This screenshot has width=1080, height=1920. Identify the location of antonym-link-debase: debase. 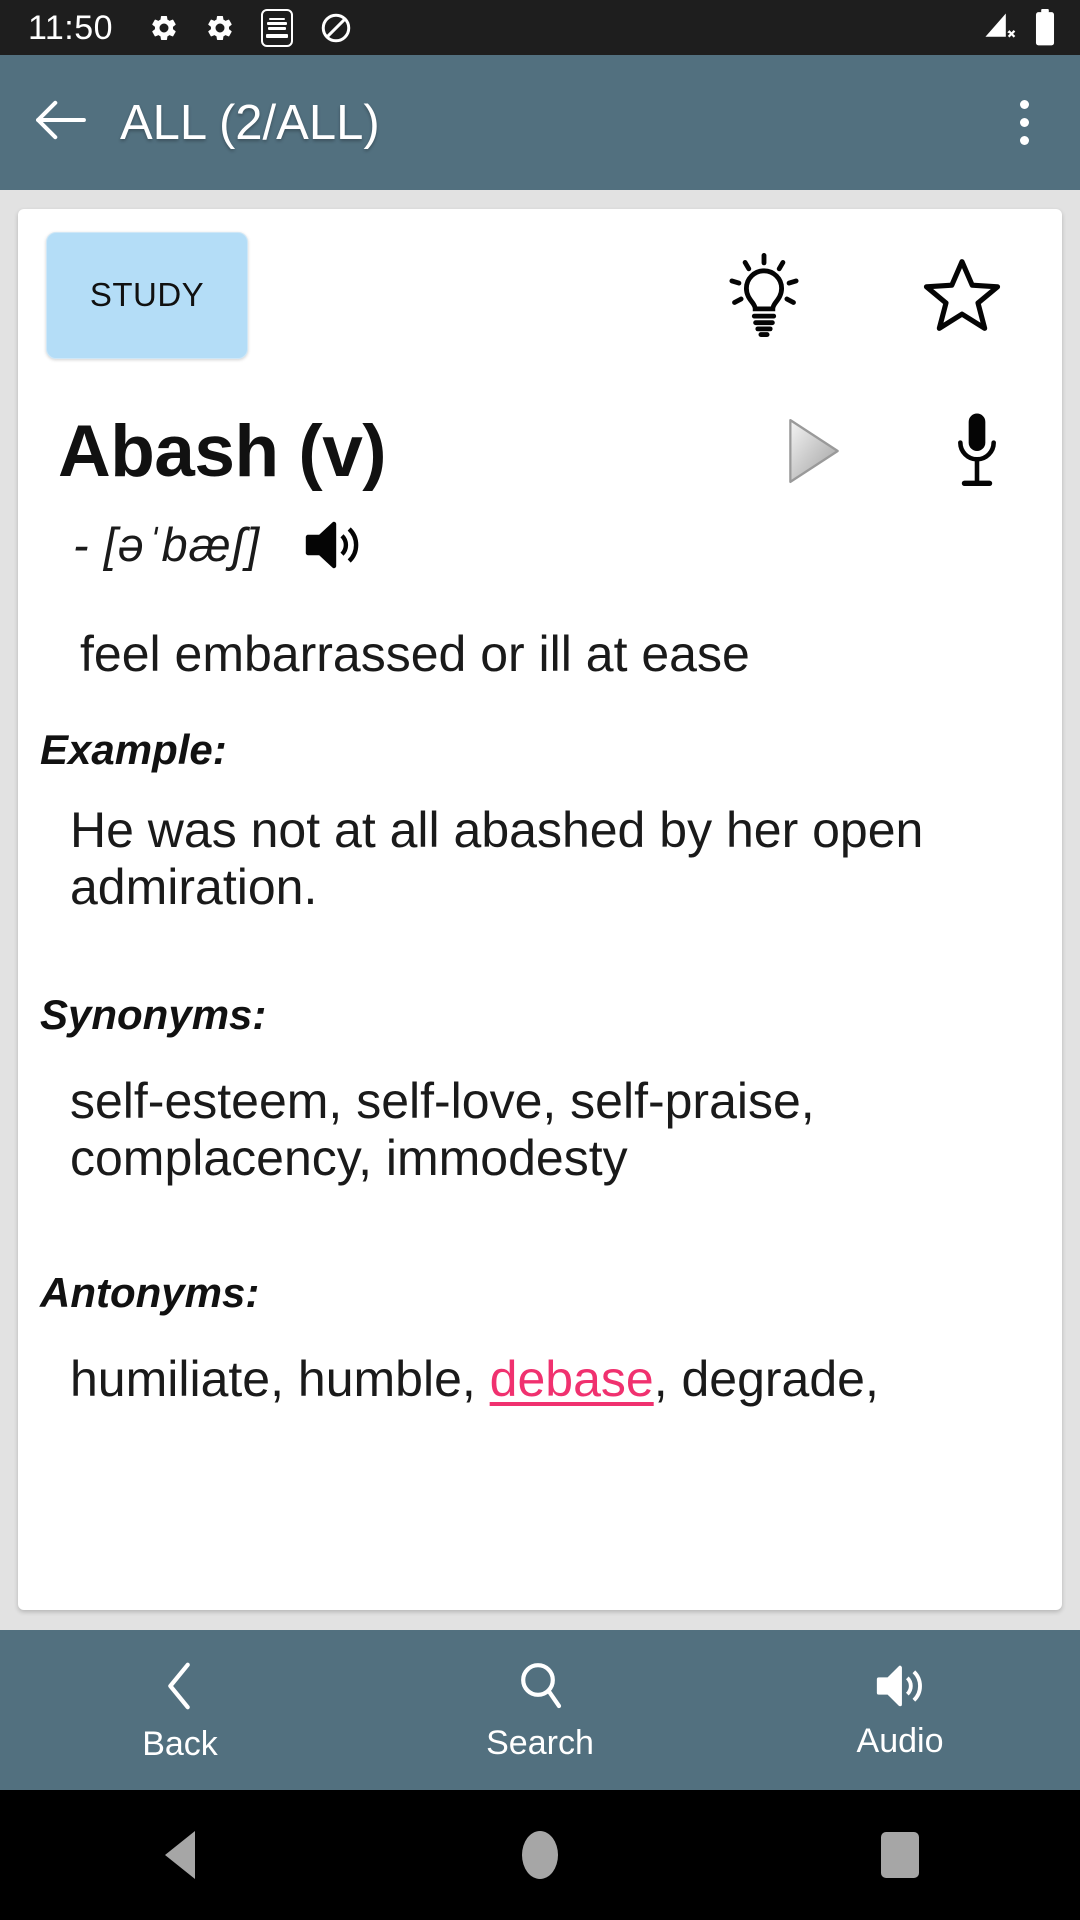
(572, 1379).